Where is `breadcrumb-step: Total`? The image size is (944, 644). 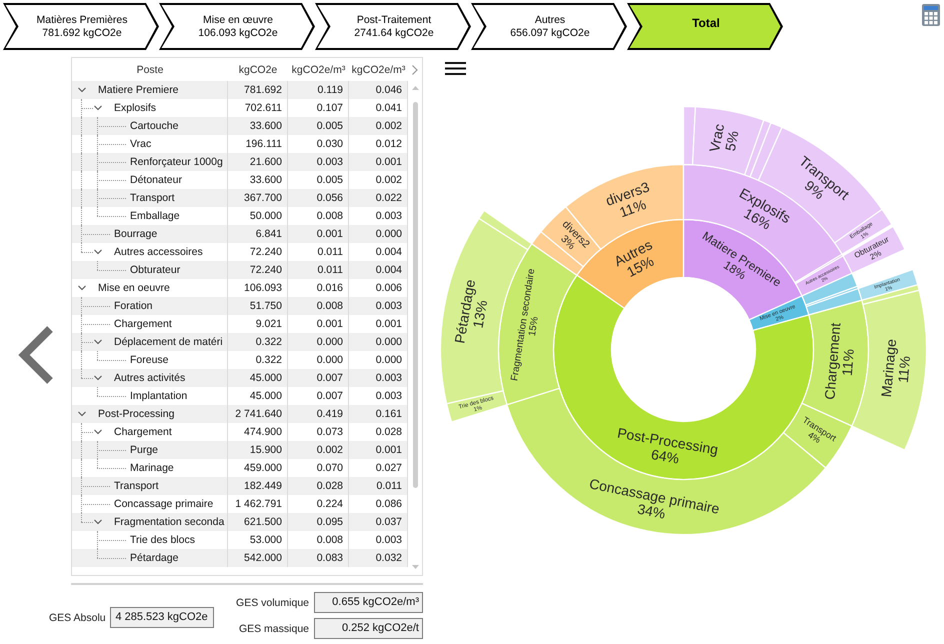
breadcrumb-step: Total is located at coordinates (705, 26).